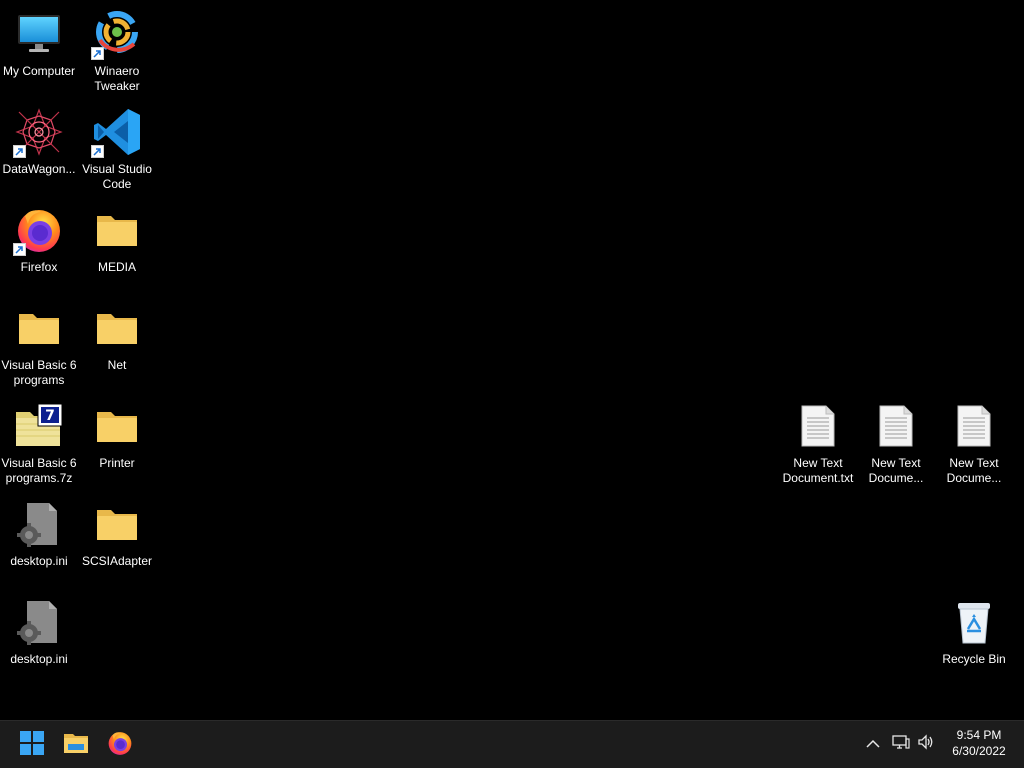 Image resolution: width=1024 pixels, height=768 pixels. I want to click on text-document-item-1: New Text Document.txt, so click(818, 446).